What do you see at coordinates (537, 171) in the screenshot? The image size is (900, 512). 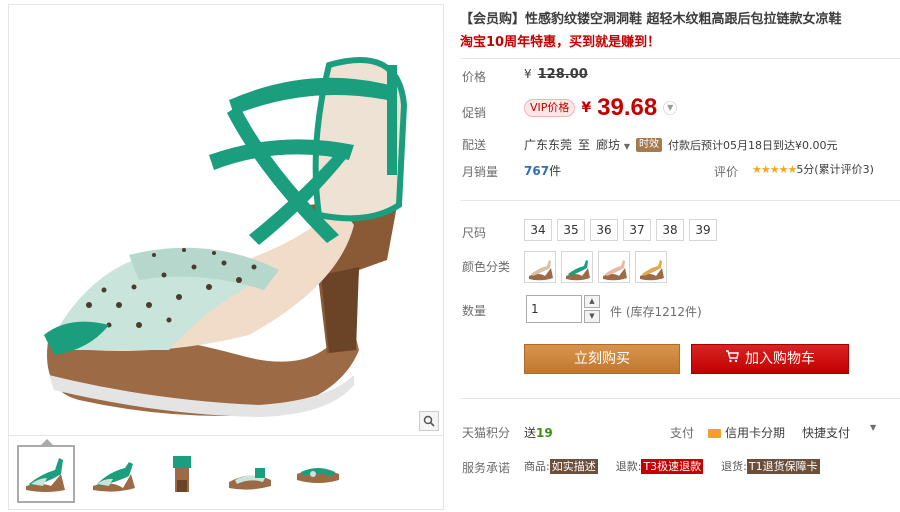 I see `sales-count: 767` at bounding box center [537, 171].